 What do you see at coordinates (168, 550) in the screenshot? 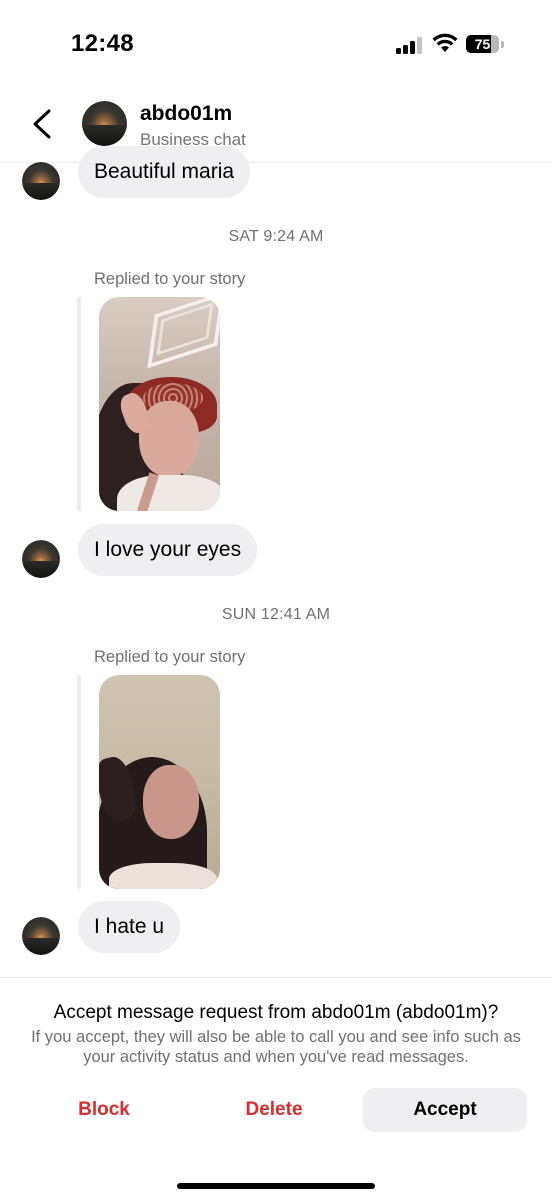
I see `message-bubble: I love your eyes` at bounding box center [168, 550].